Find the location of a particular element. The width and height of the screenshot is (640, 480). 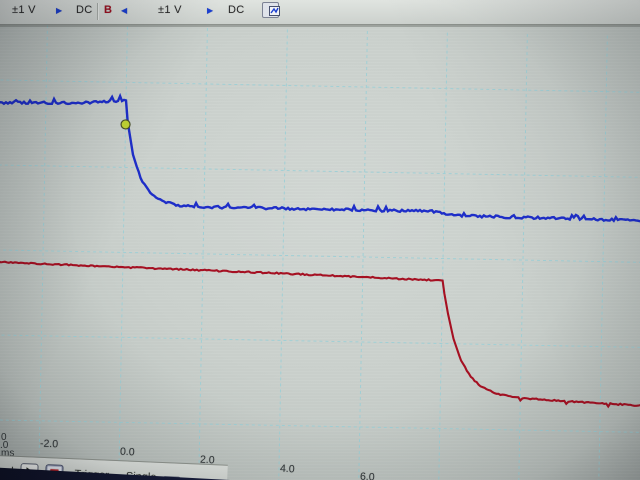

stop-capture-button is located at coordinates (54, 472).